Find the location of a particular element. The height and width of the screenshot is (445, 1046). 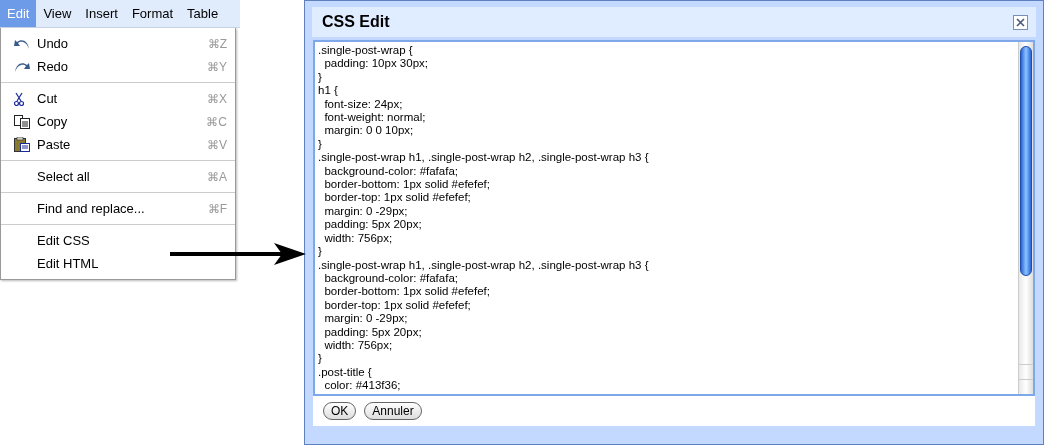

code-line: h1 { is located at coordinates (328, 91).